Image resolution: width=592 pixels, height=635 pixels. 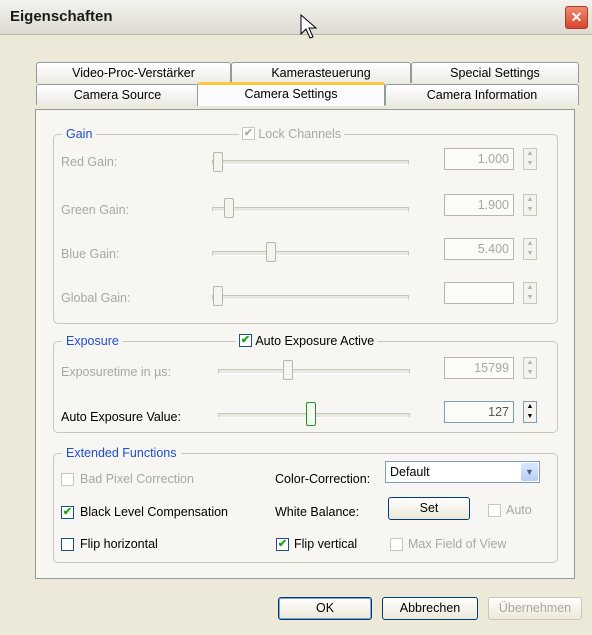 I want to click on lock-channels-label: Lock Channels, so click(x=300, y=133).